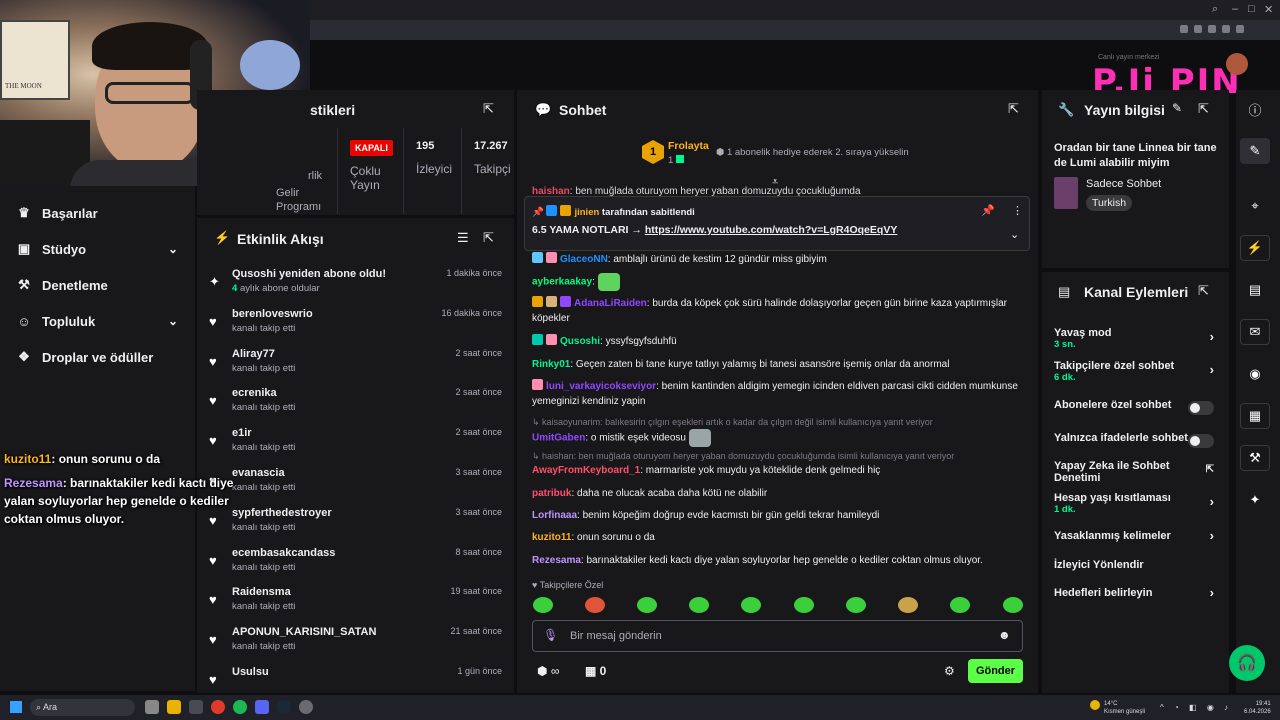 The height and width of the screenshot is (720, 1280). Describe the element at coordinates (580, 341) in the screenshot. I see `chat-username: Qusoshi` at that location.